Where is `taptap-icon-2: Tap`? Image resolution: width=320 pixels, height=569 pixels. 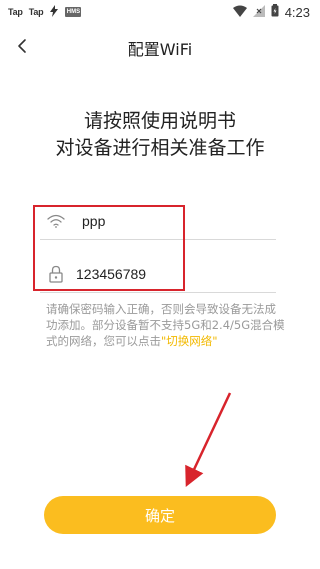 taptap-icon-2: Tap is located at coordinates (36, 12).